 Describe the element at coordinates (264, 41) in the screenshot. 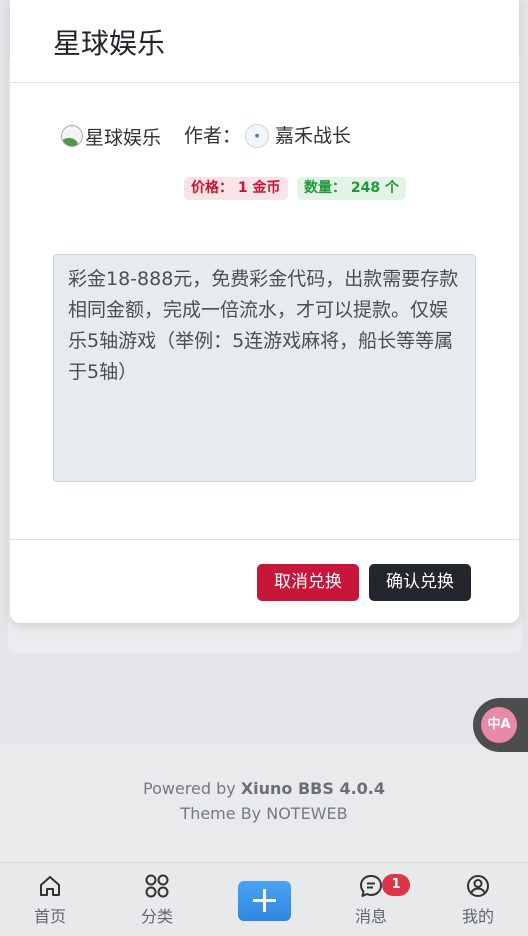

I see `modal-header: 星球娱乐` at that location.